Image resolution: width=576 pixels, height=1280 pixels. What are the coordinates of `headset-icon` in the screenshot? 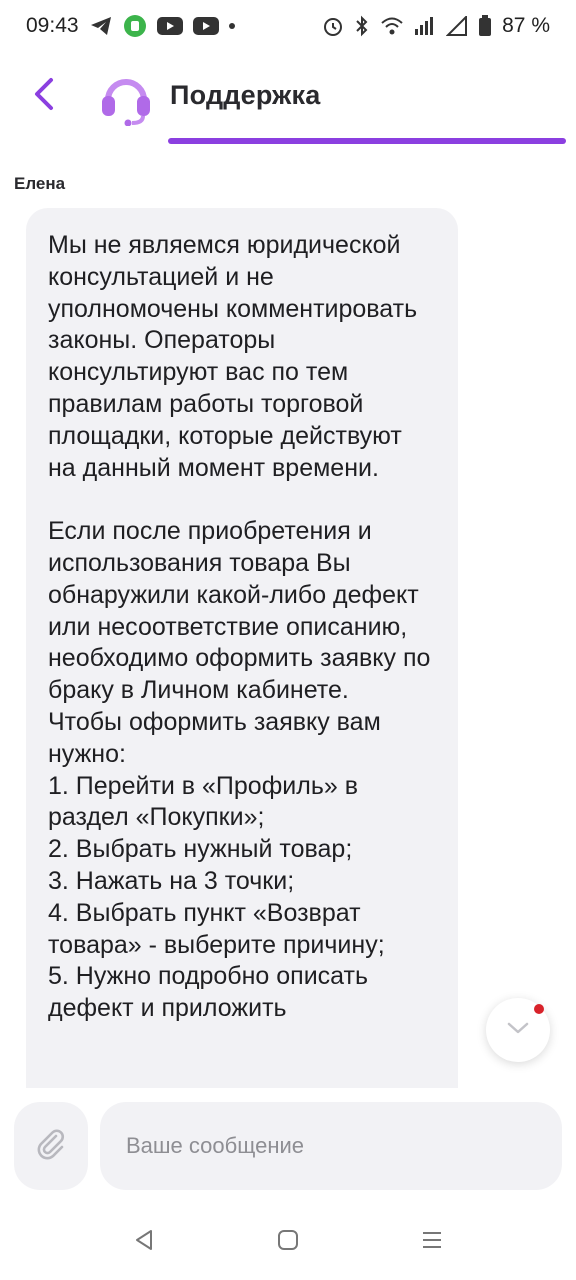 It's located at (126, 104).